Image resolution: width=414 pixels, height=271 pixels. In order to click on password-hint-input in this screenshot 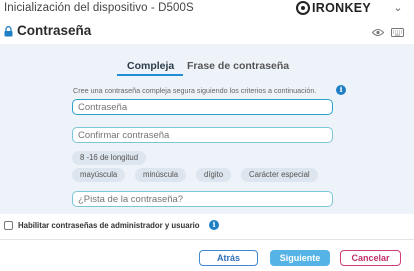, I will do `click(202, 199)`.